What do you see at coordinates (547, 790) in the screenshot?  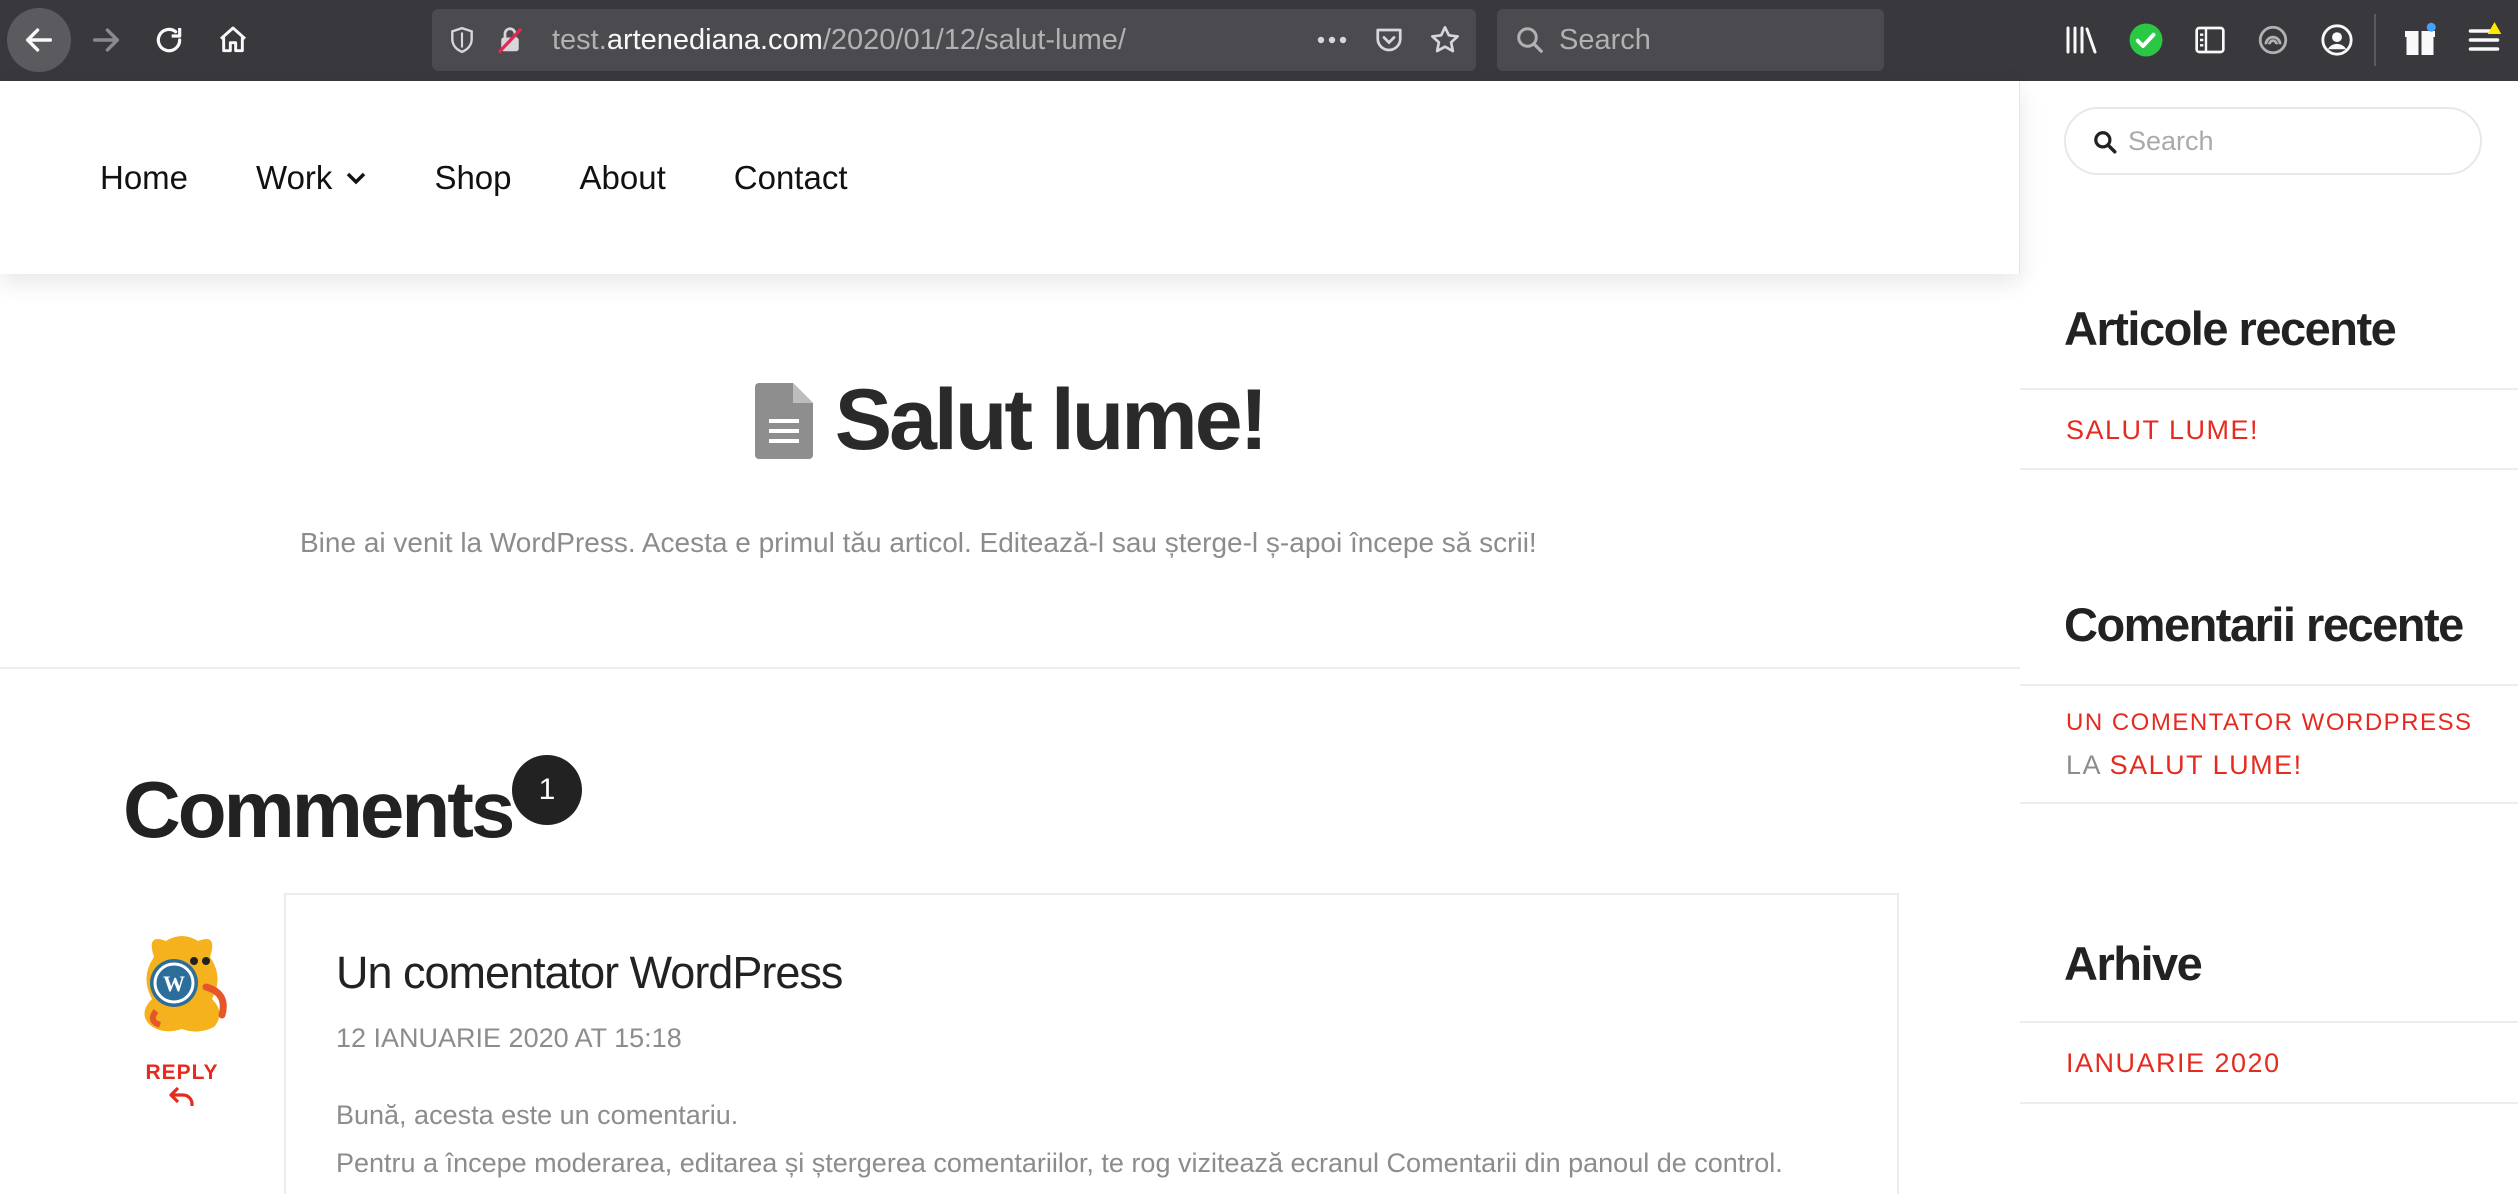 I see `comment-count-badge: 1` at bounding box center [547, 790].